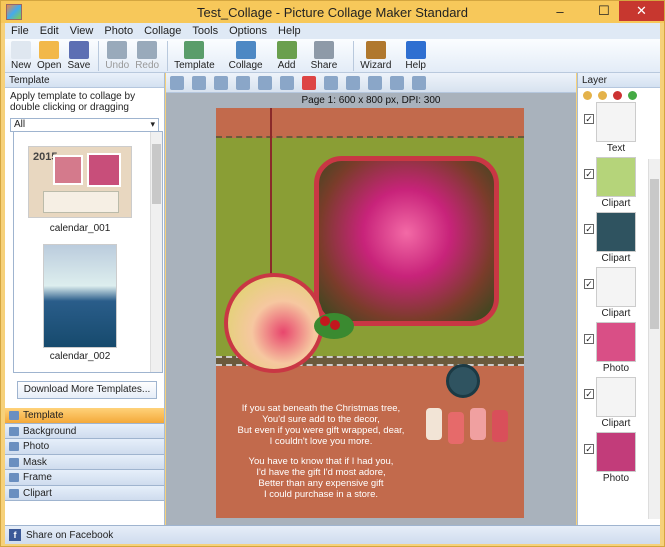 The height and width of the screenshot is (547, 665). Describe the element at coordinates (331, 82) in the screenshot. I see `align-tool-icon` at that location.